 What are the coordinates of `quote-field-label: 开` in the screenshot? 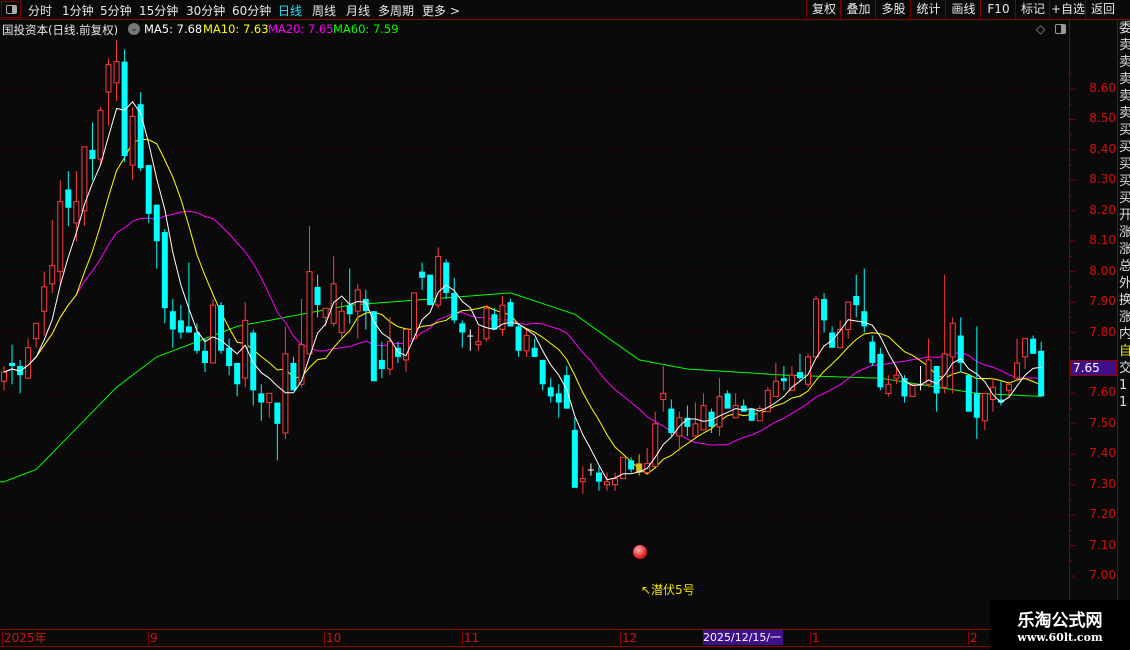 It's located at (1124, 215).